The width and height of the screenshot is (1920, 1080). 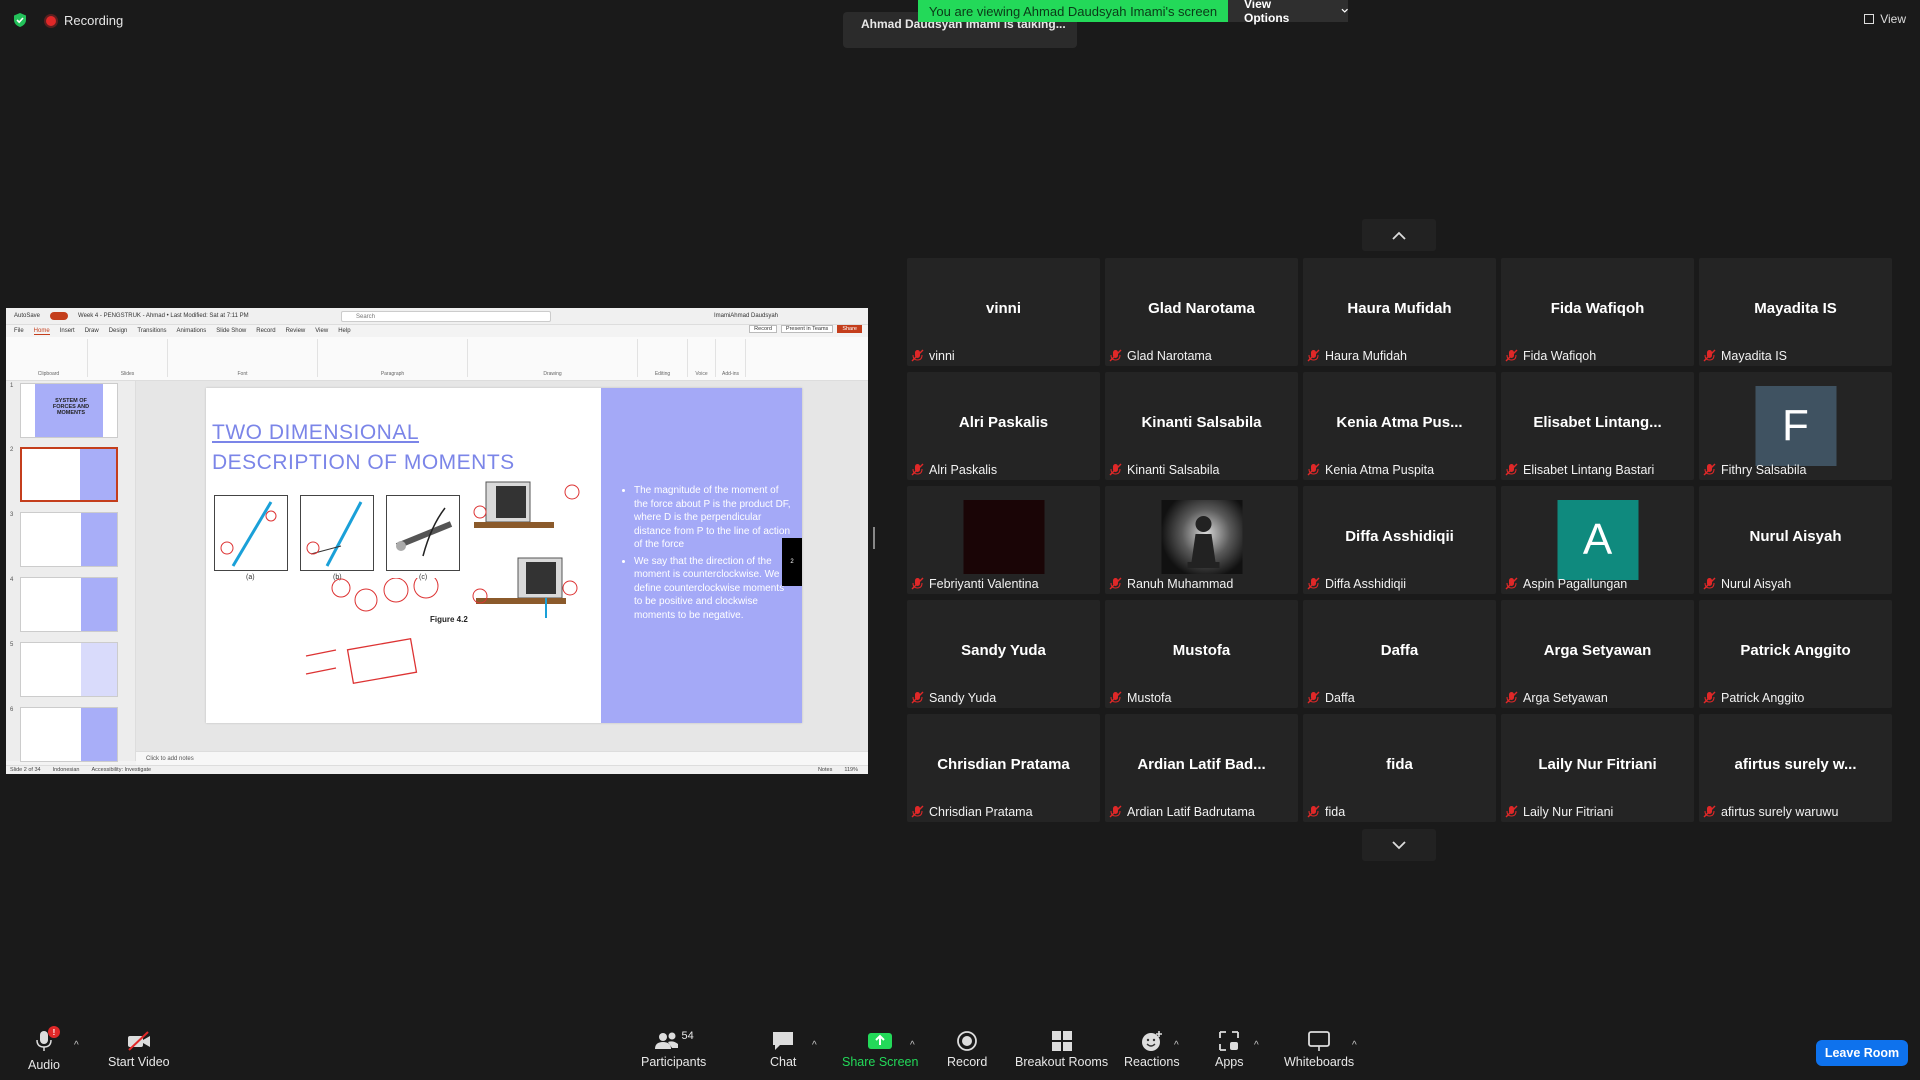 What do you see at coordinates (967, 1049) in the screenshot?
I see `record-button: Record` at bounding box center [967, 1049].